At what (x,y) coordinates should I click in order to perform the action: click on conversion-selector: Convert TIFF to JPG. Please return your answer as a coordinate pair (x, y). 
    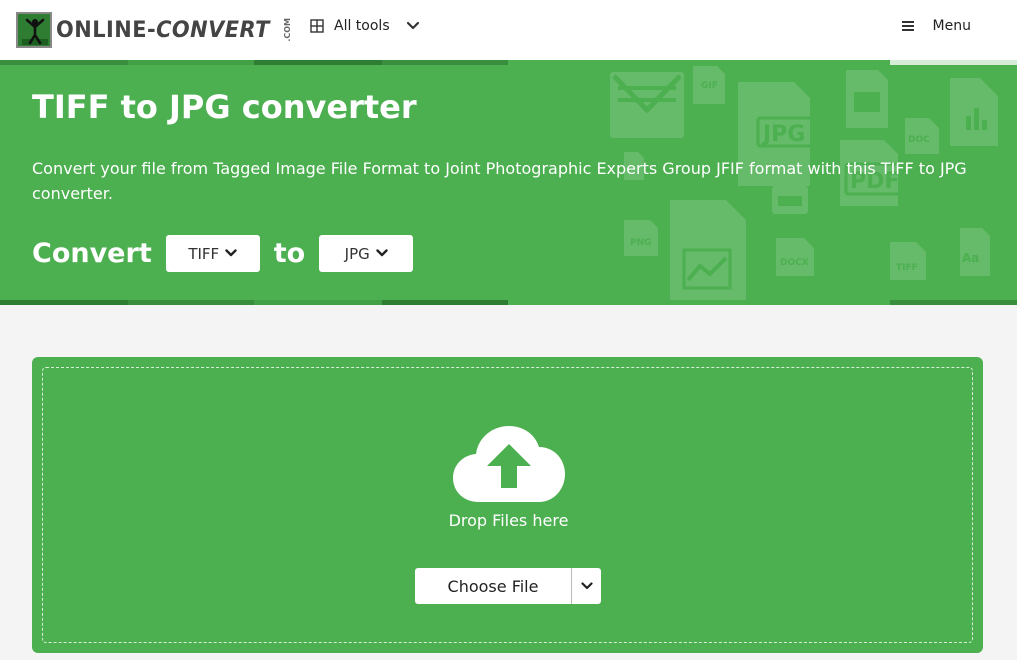
    Looking at the image, I should click on (223, 253).